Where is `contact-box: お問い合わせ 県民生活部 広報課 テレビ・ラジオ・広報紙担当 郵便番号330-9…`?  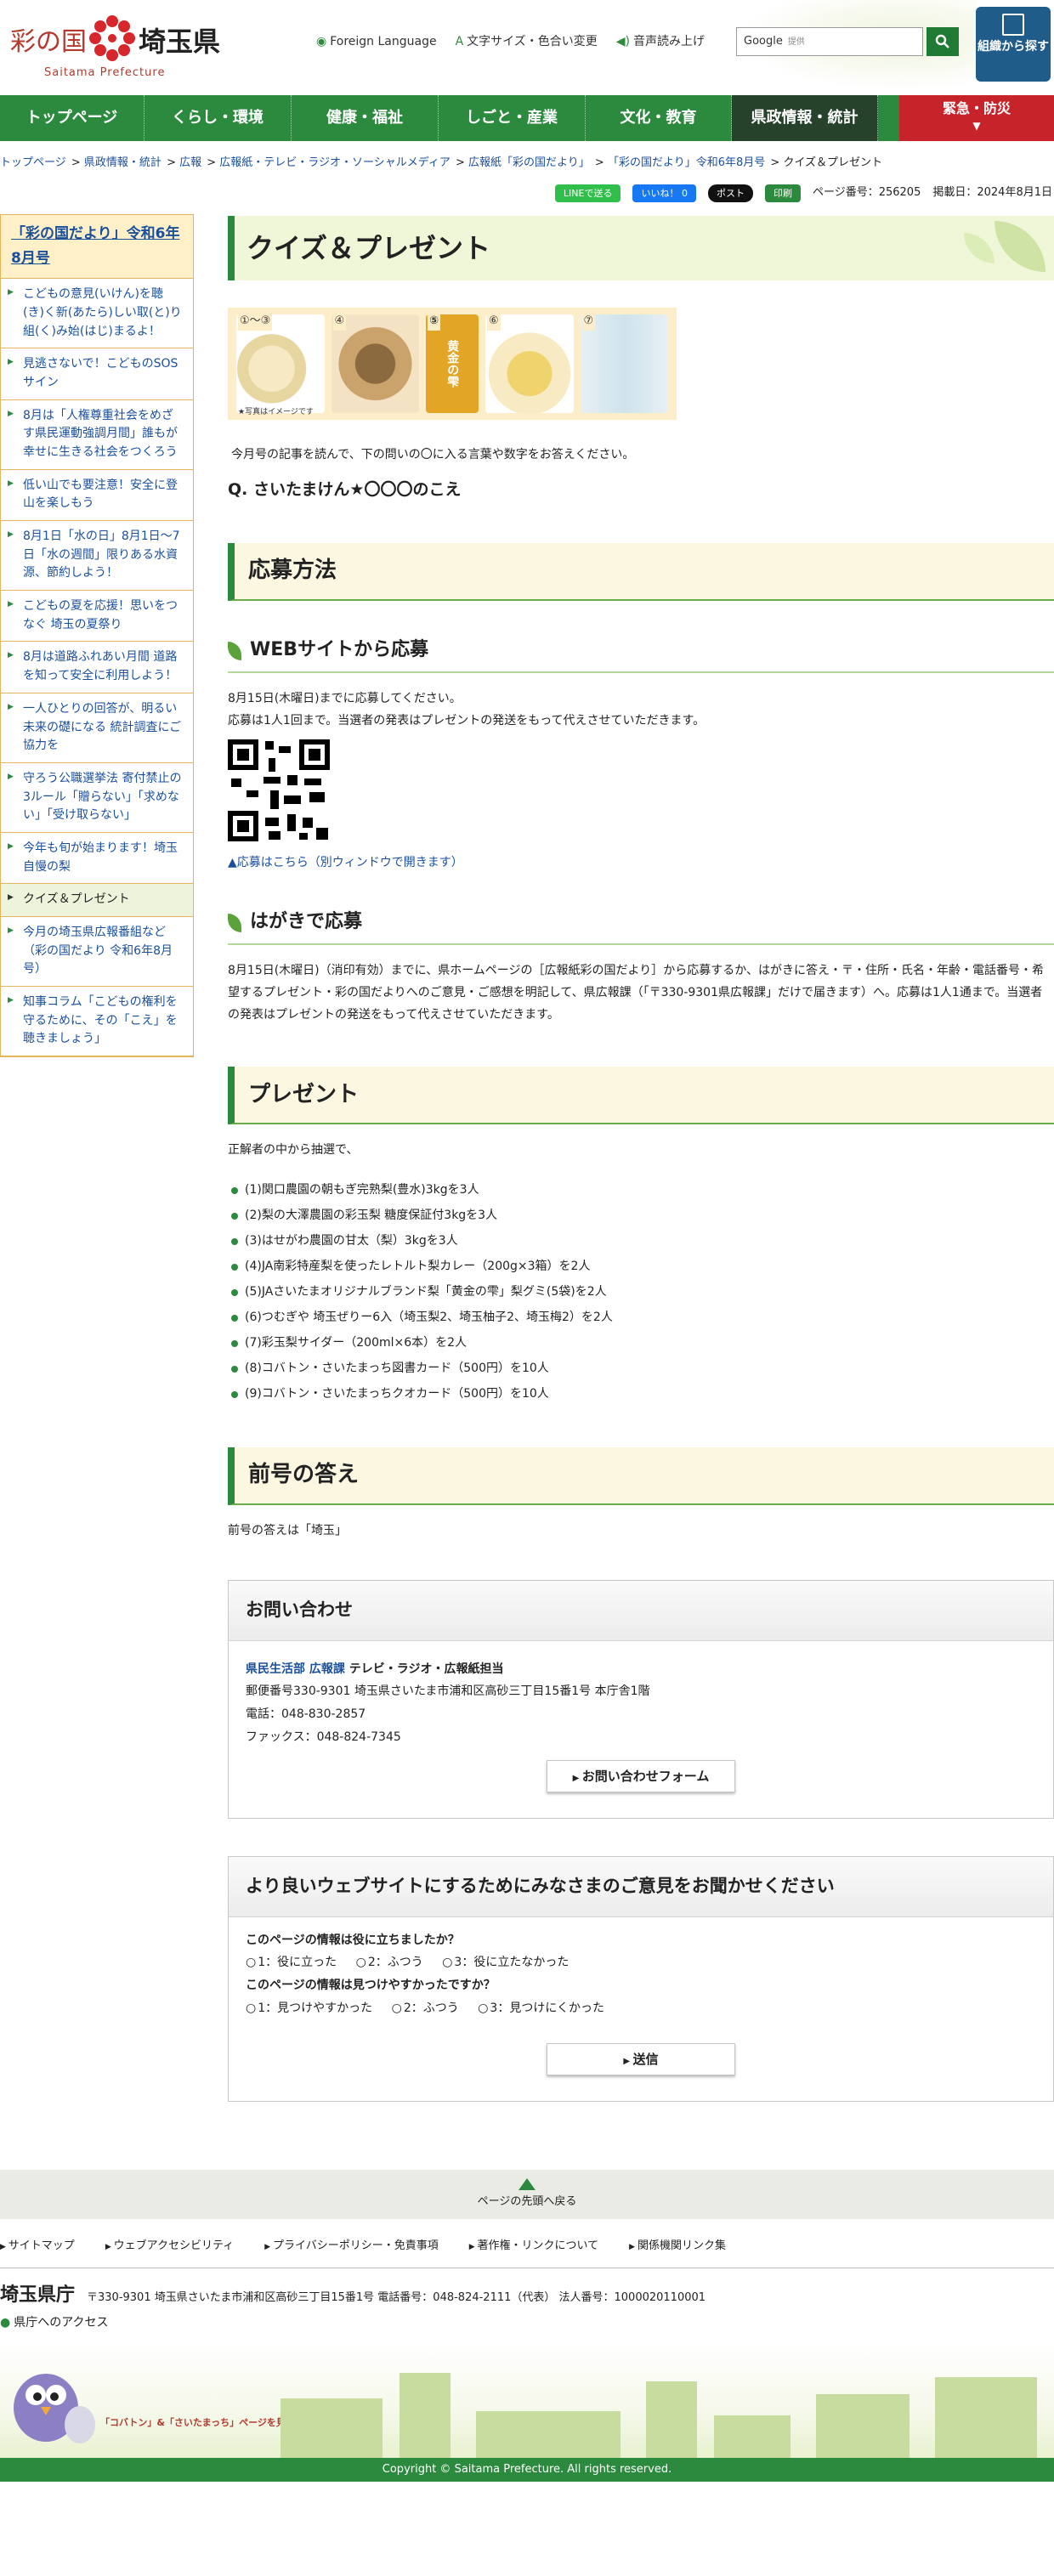 contact-box: お問い合わせ 県民生活部 広報課 テレビ・ラジオ・広報紙担当 郵便番号330-9… is located at coordinates (641, 1700).